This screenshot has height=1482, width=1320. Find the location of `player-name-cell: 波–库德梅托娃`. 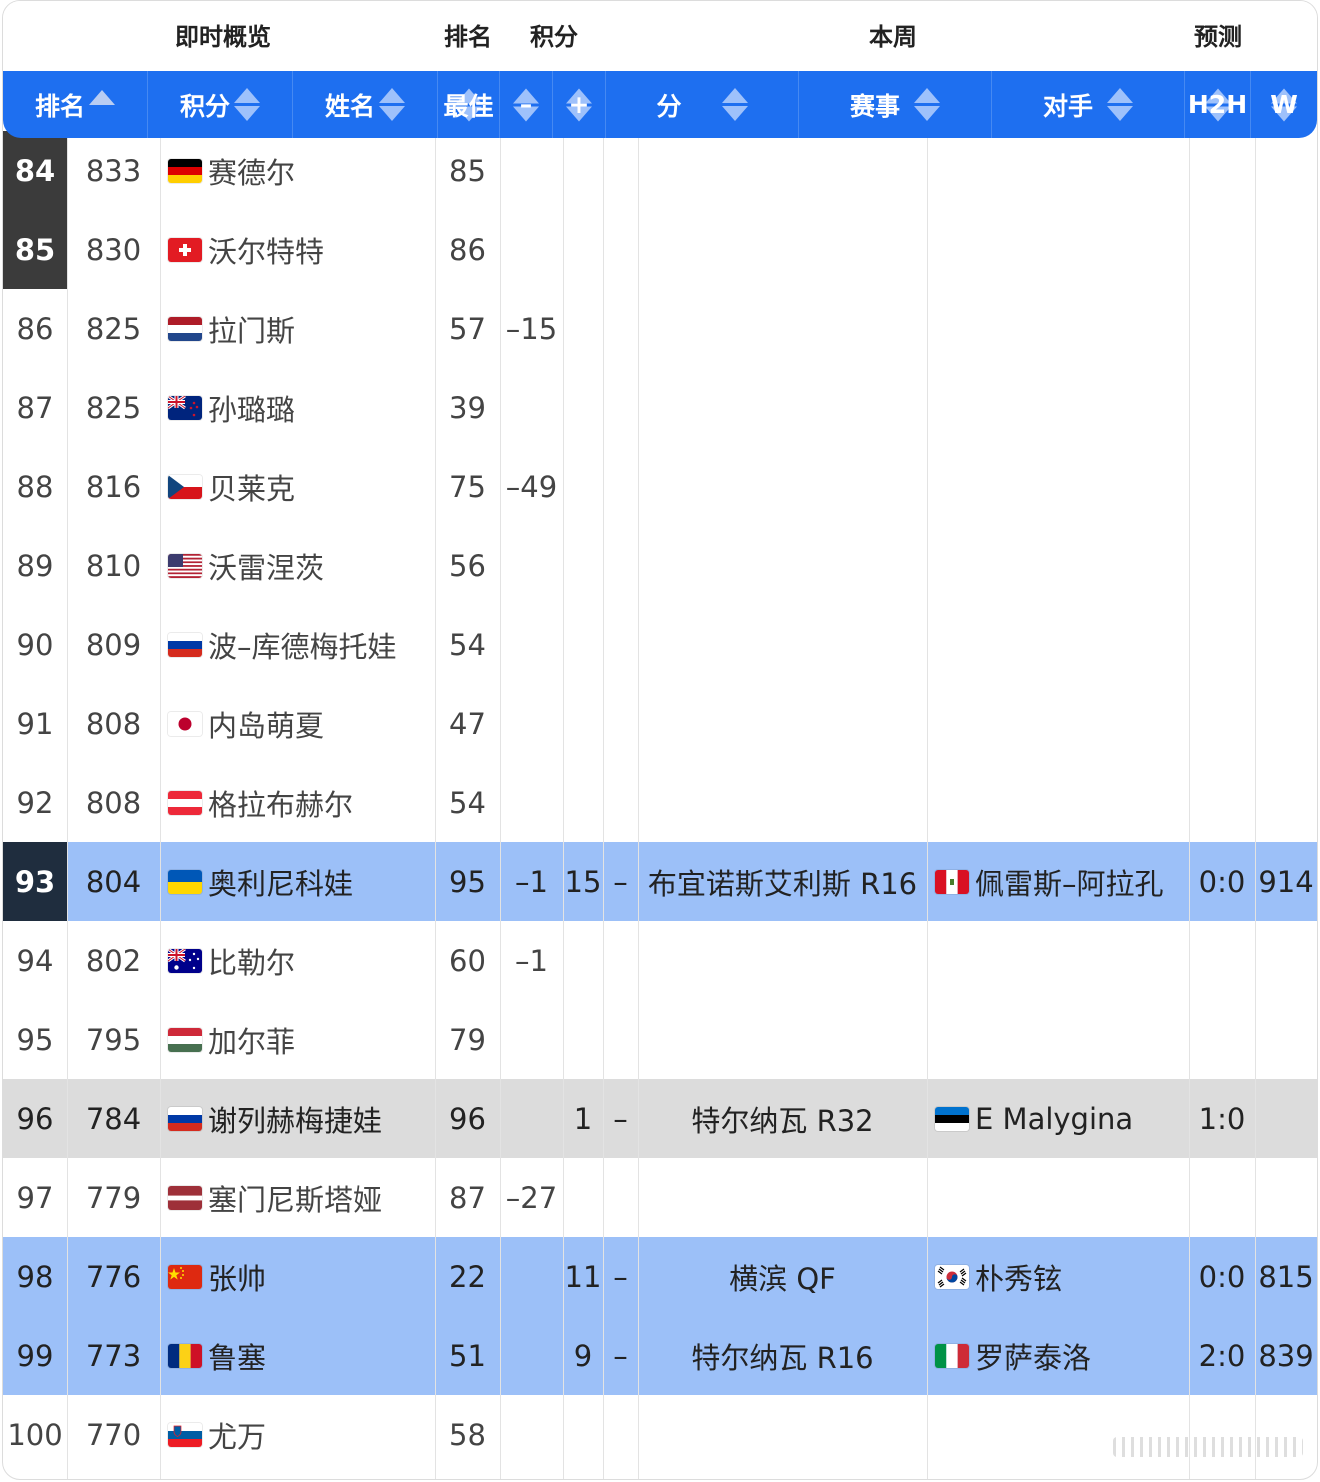

player-name-cell: 波–库德梅托娃 is located at coordinates (297, 644).